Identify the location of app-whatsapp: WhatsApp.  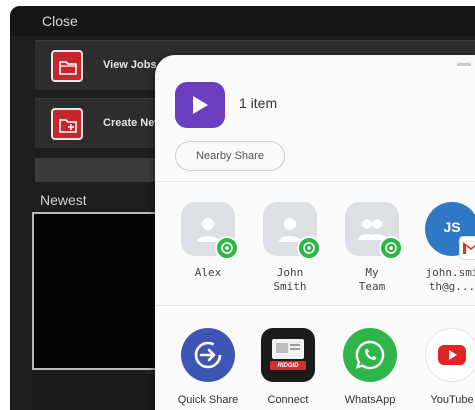
(370, 367).